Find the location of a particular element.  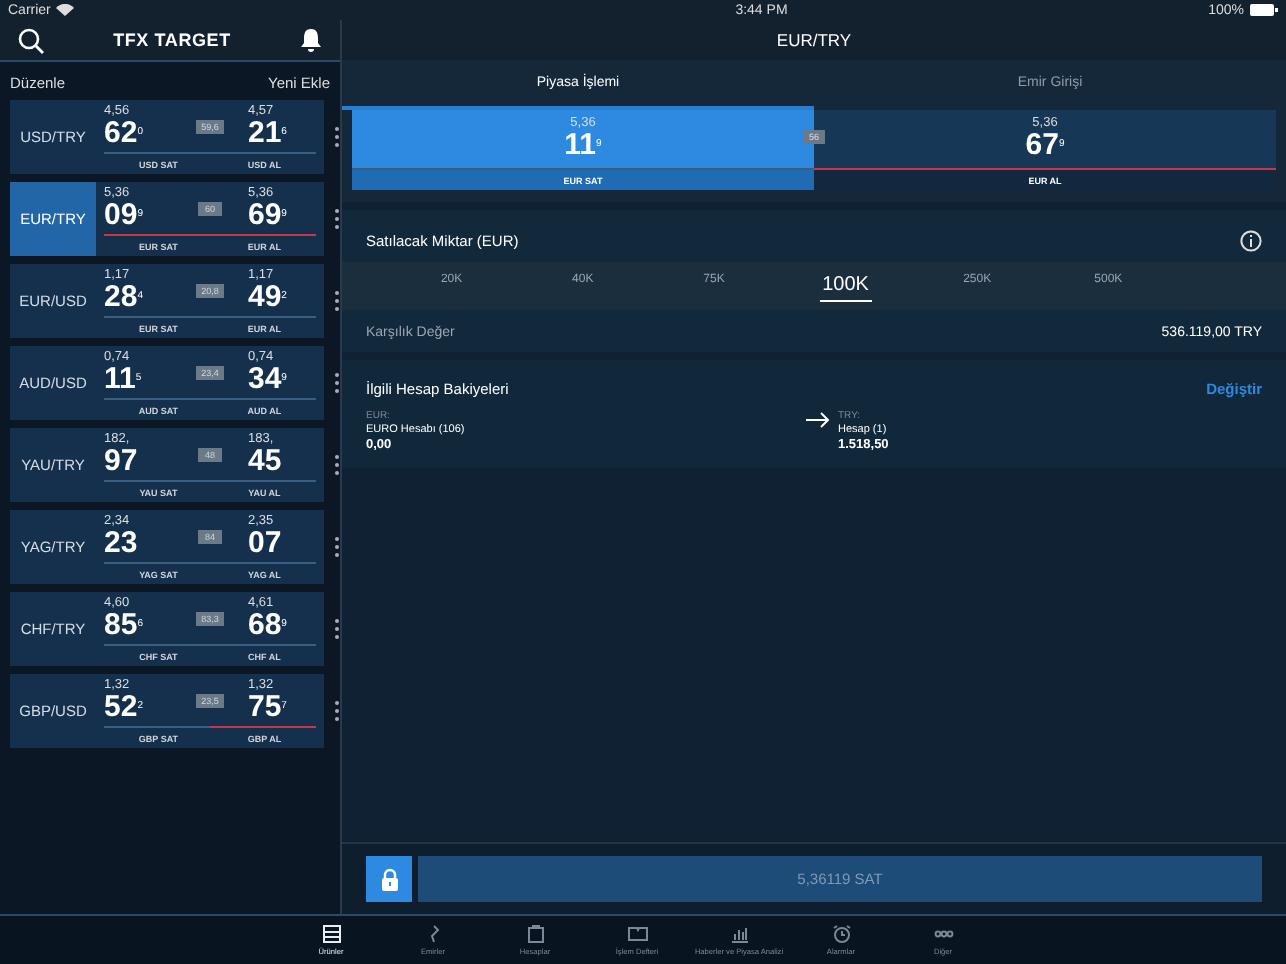

search-icon is located at coordinates (31, 40).